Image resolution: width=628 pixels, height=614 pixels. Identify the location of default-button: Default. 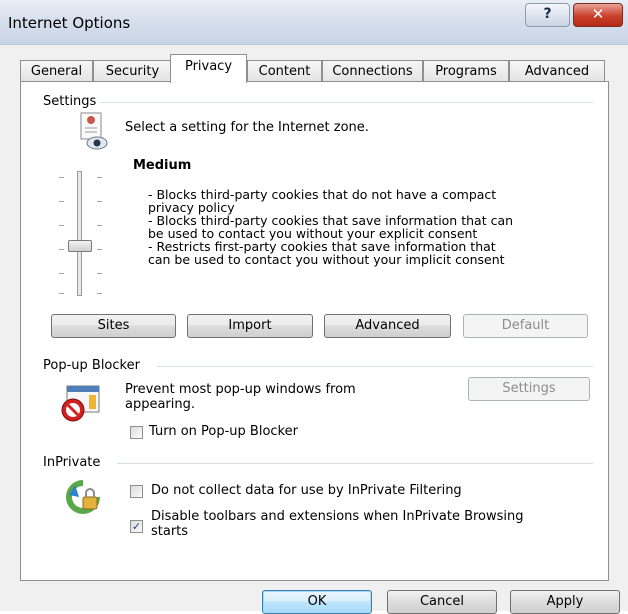
(525, 326).